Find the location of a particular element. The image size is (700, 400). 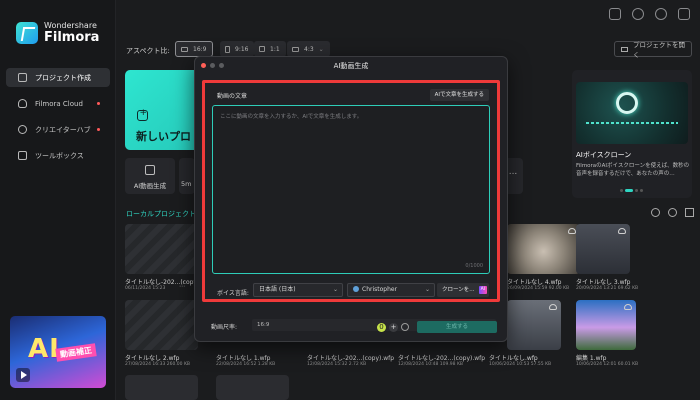

waveform-icon is located at coordinates (632, 123).